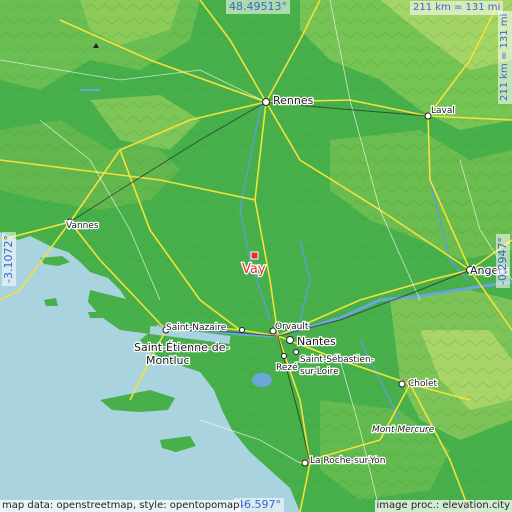 Image resolution: width=512 pixels, height=512 pixels. What do you see at coordinates (259, 505) in the screenshot?
I see `coord-bottom: 46.597°` at bounding box center [259, 505].